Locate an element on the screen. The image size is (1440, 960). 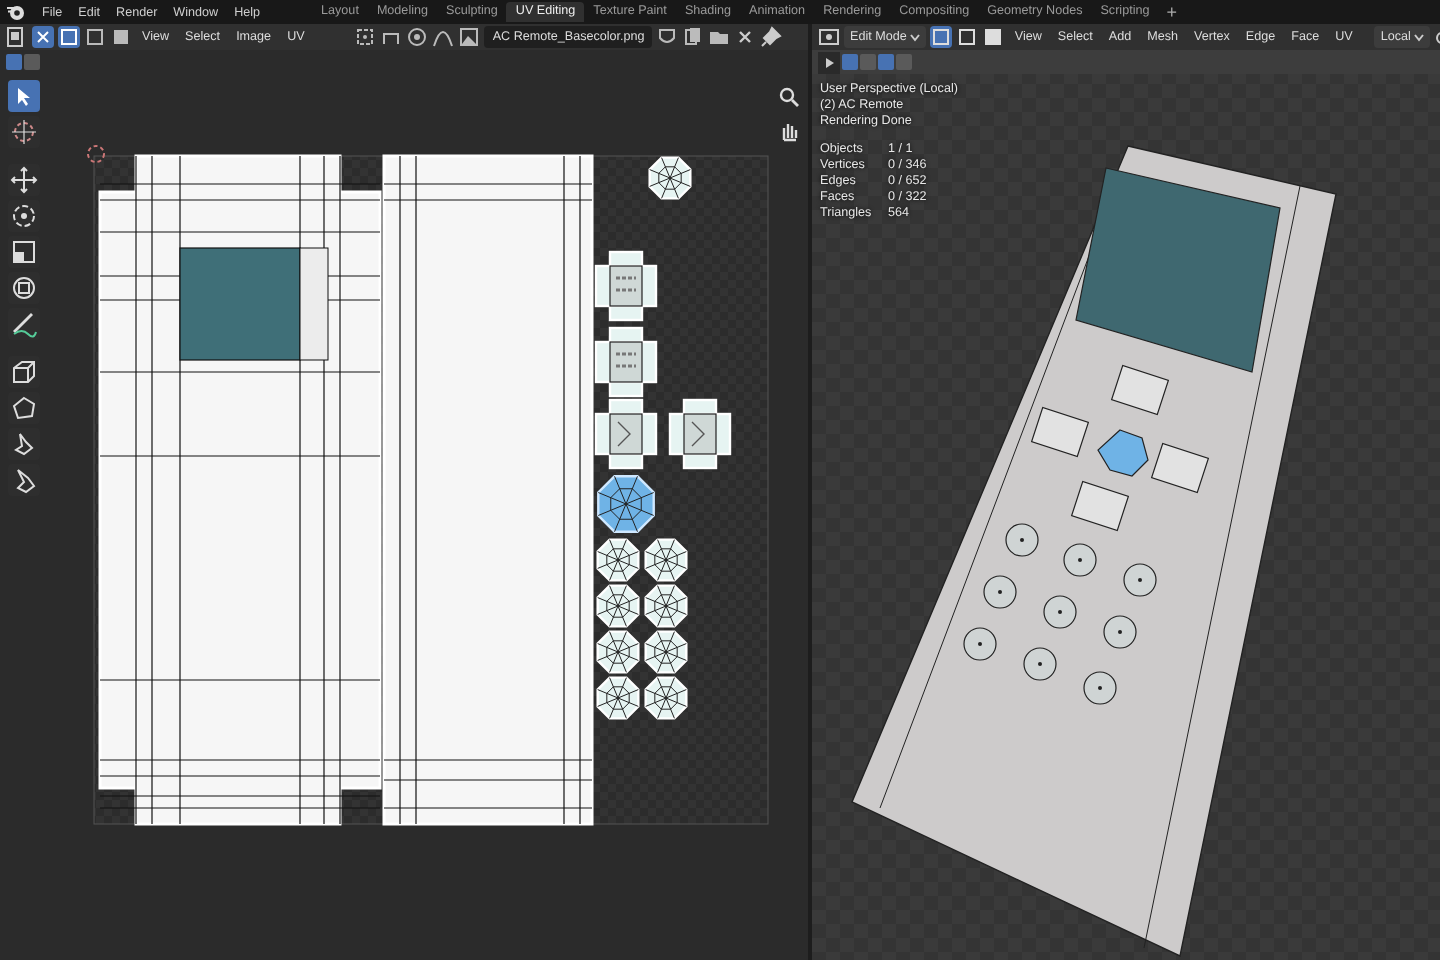
viewport-type-icon is located at coordinates (829, 37).